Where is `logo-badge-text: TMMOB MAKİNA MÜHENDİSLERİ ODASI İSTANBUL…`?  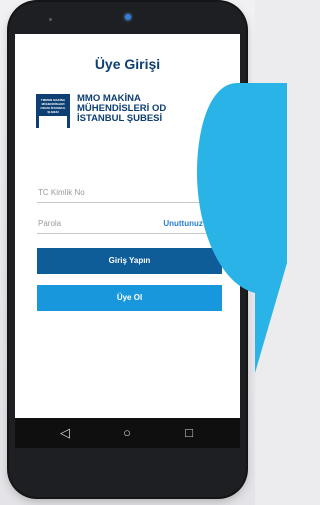
logo-badge-text: TMMOB MAKİNA MÜHENDİSLERİ ODASI İSTANBUL… is located at coordinates (53, 106).